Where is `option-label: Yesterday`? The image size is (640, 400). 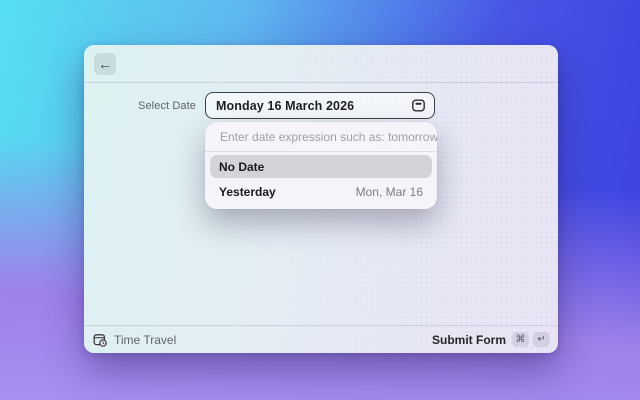 option-label: Yesterday is located at coordinates (247, 191).